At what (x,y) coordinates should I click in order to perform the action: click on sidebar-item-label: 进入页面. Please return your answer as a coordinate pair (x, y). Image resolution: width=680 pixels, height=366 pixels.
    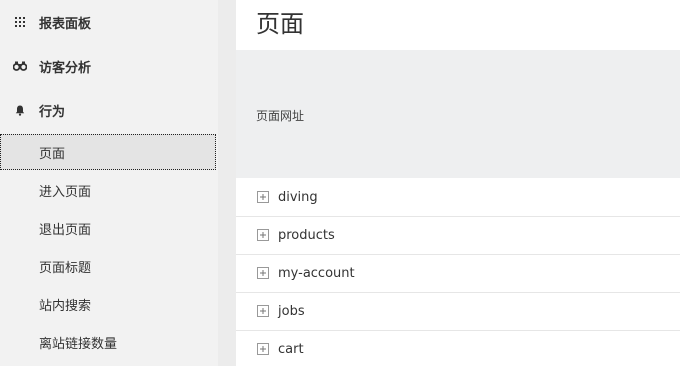
    Looking at the image, I should click on (65, 192).